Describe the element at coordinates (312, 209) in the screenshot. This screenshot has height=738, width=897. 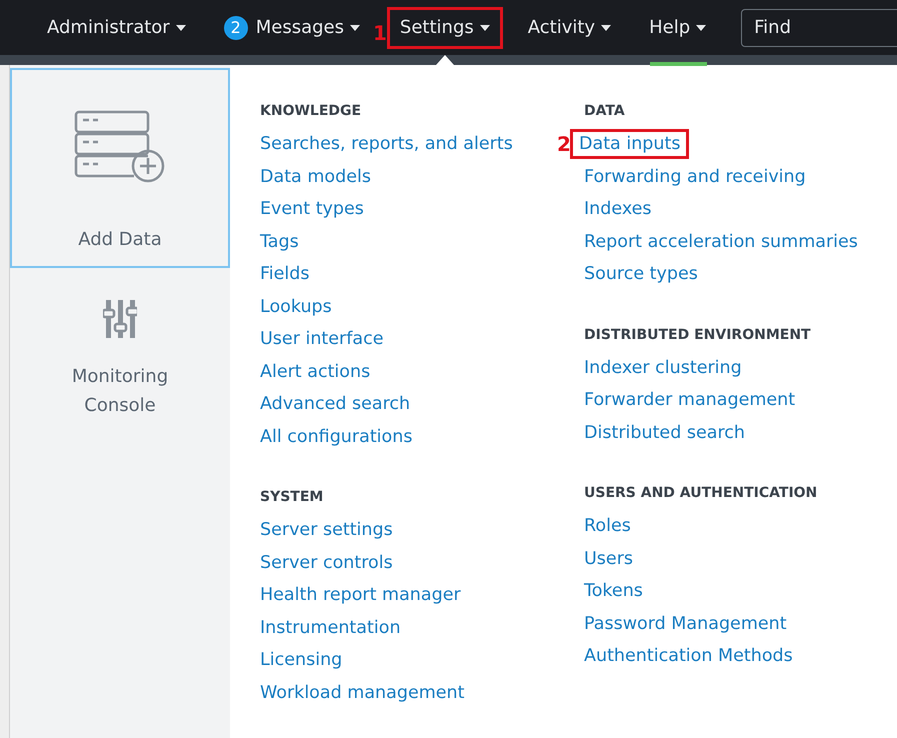
I see `menu-link: Event types` at that location.